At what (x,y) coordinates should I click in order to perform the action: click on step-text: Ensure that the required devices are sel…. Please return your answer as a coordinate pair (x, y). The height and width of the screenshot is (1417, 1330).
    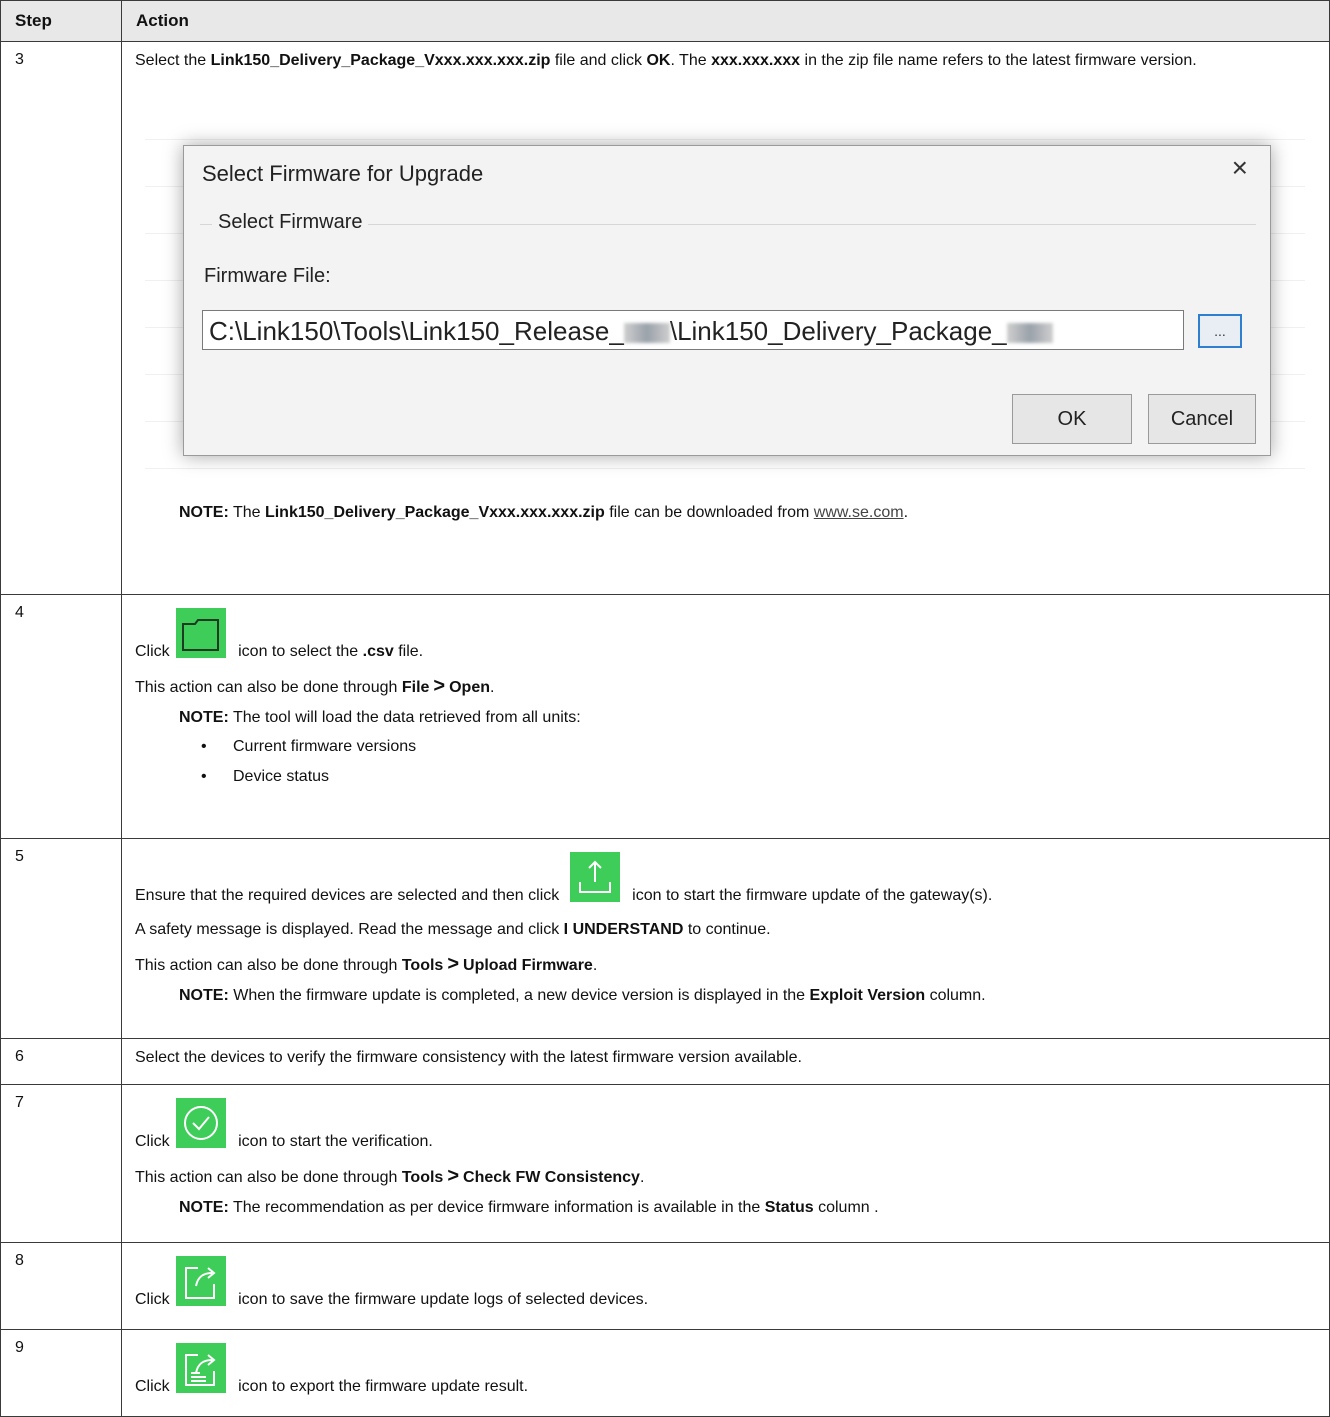
    Looking at the image, I should click on (726, 879).